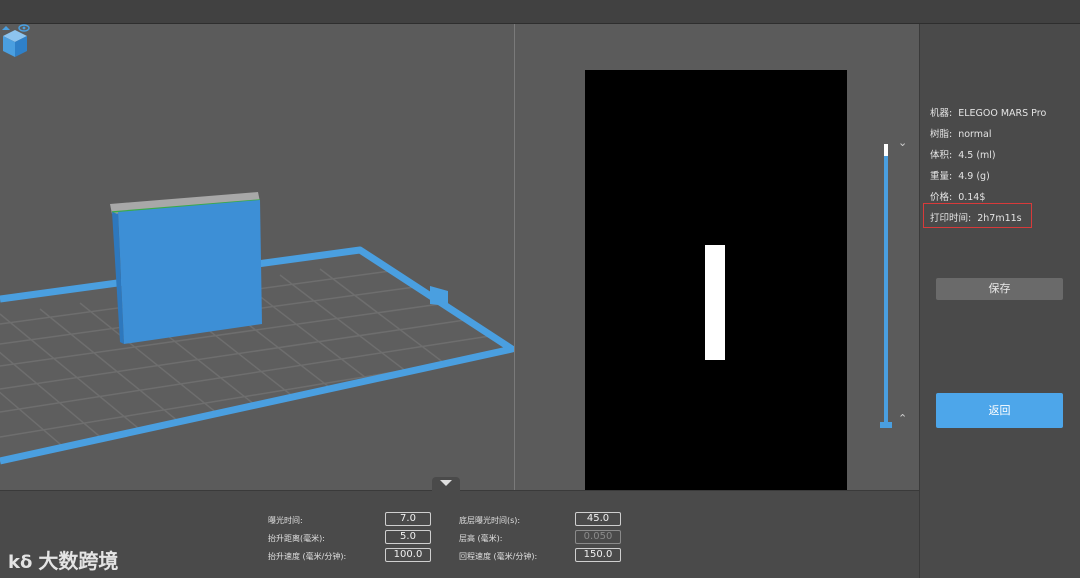 The width and height of the screenshot is (1080, 578). I want to click on info-resin: 树脂: normal, so click(961, 134).